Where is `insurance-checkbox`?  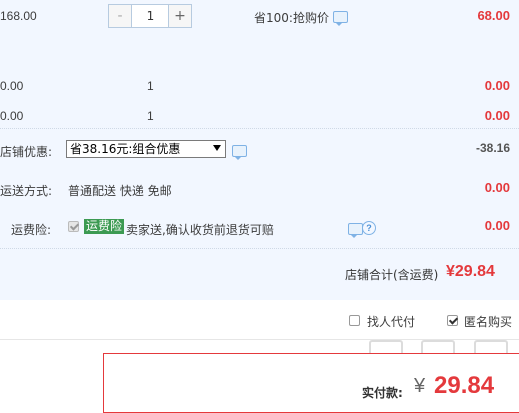 insurance-checkbox is located at coordinates (73, 226).